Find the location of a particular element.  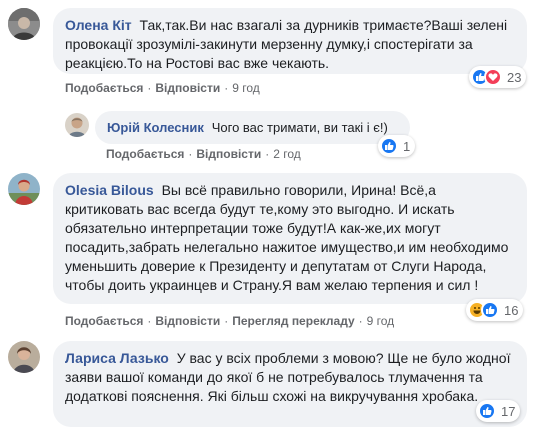

timestamp: 2 год is located at coordinates (287, 154).